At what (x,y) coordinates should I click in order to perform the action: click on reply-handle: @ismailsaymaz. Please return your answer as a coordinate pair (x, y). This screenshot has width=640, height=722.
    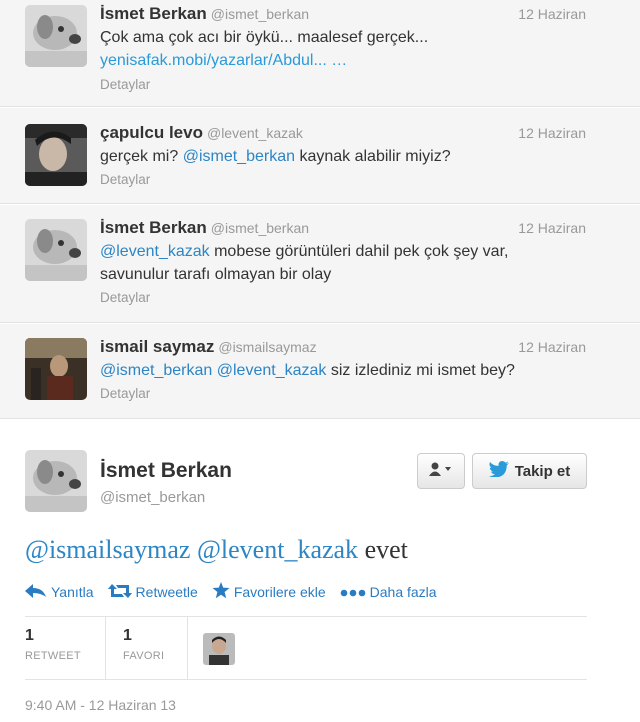
    Looking at the image, I should click on (267, 347).